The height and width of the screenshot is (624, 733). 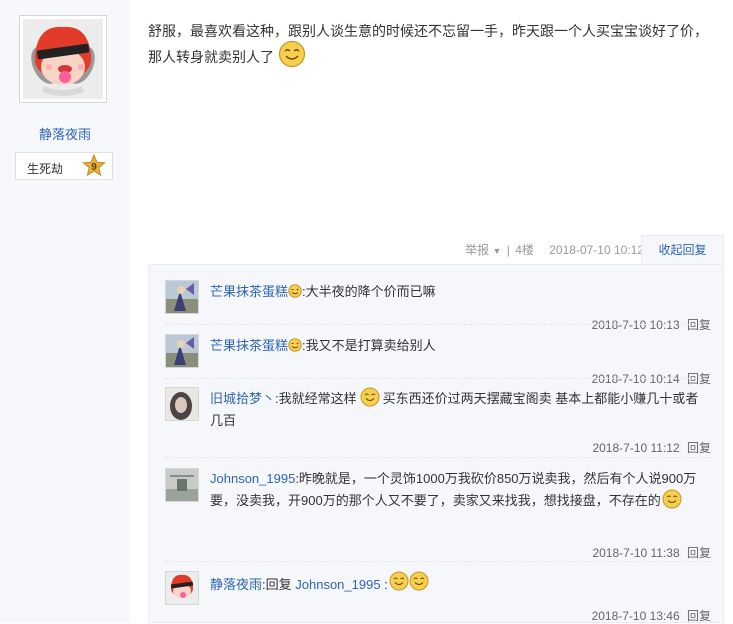 I want to click on level-number: 9, so click(x=94, y=167).